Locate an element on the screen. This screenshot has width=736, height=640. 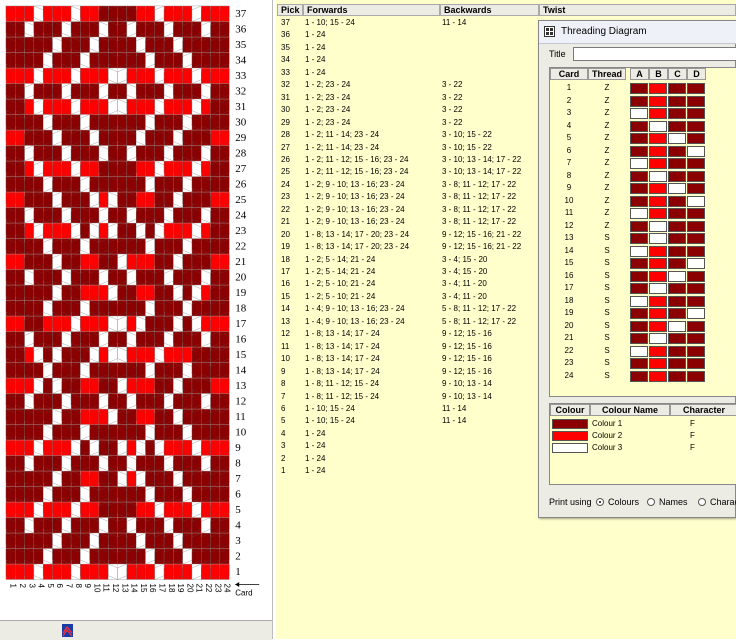
pick-row: 8 1 - 8; 11 - 12; 15 - 24 9 - 10; 13 - 14 is located at coordinates (426, 384).